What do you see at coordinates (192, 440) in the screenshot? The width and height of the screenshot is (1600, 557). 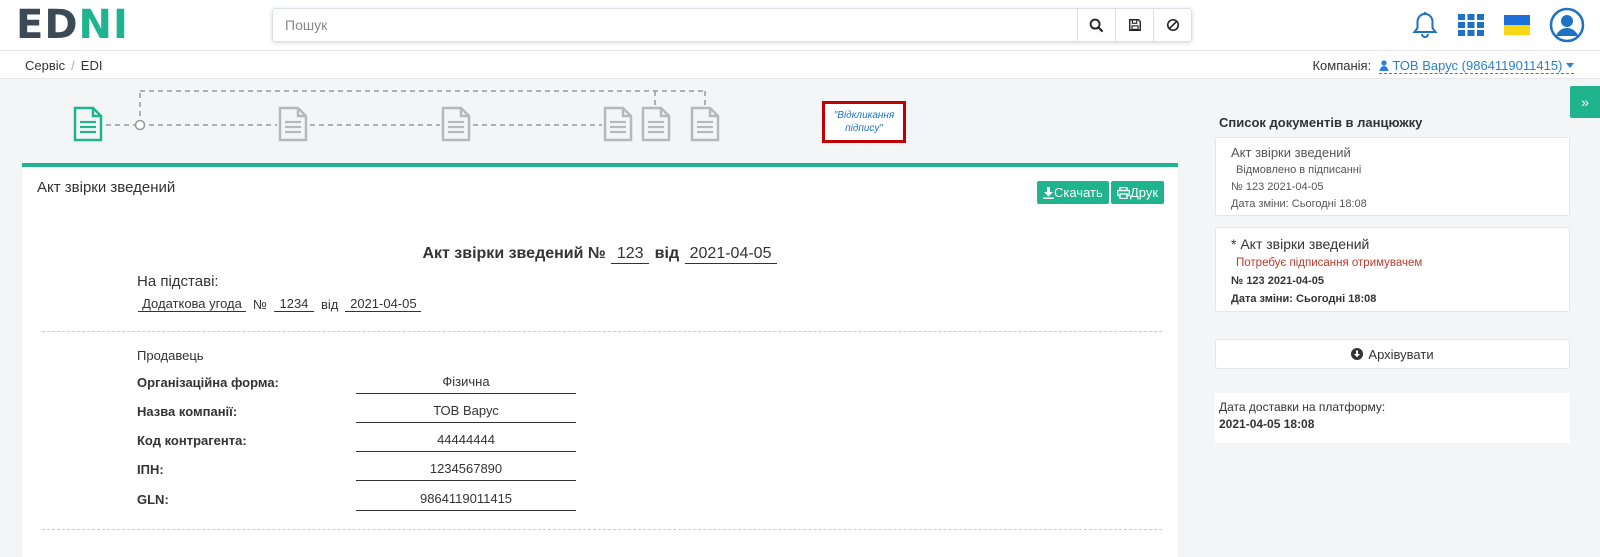 I see `field-label: Код контрагента:` at bounding box center [192, 440].